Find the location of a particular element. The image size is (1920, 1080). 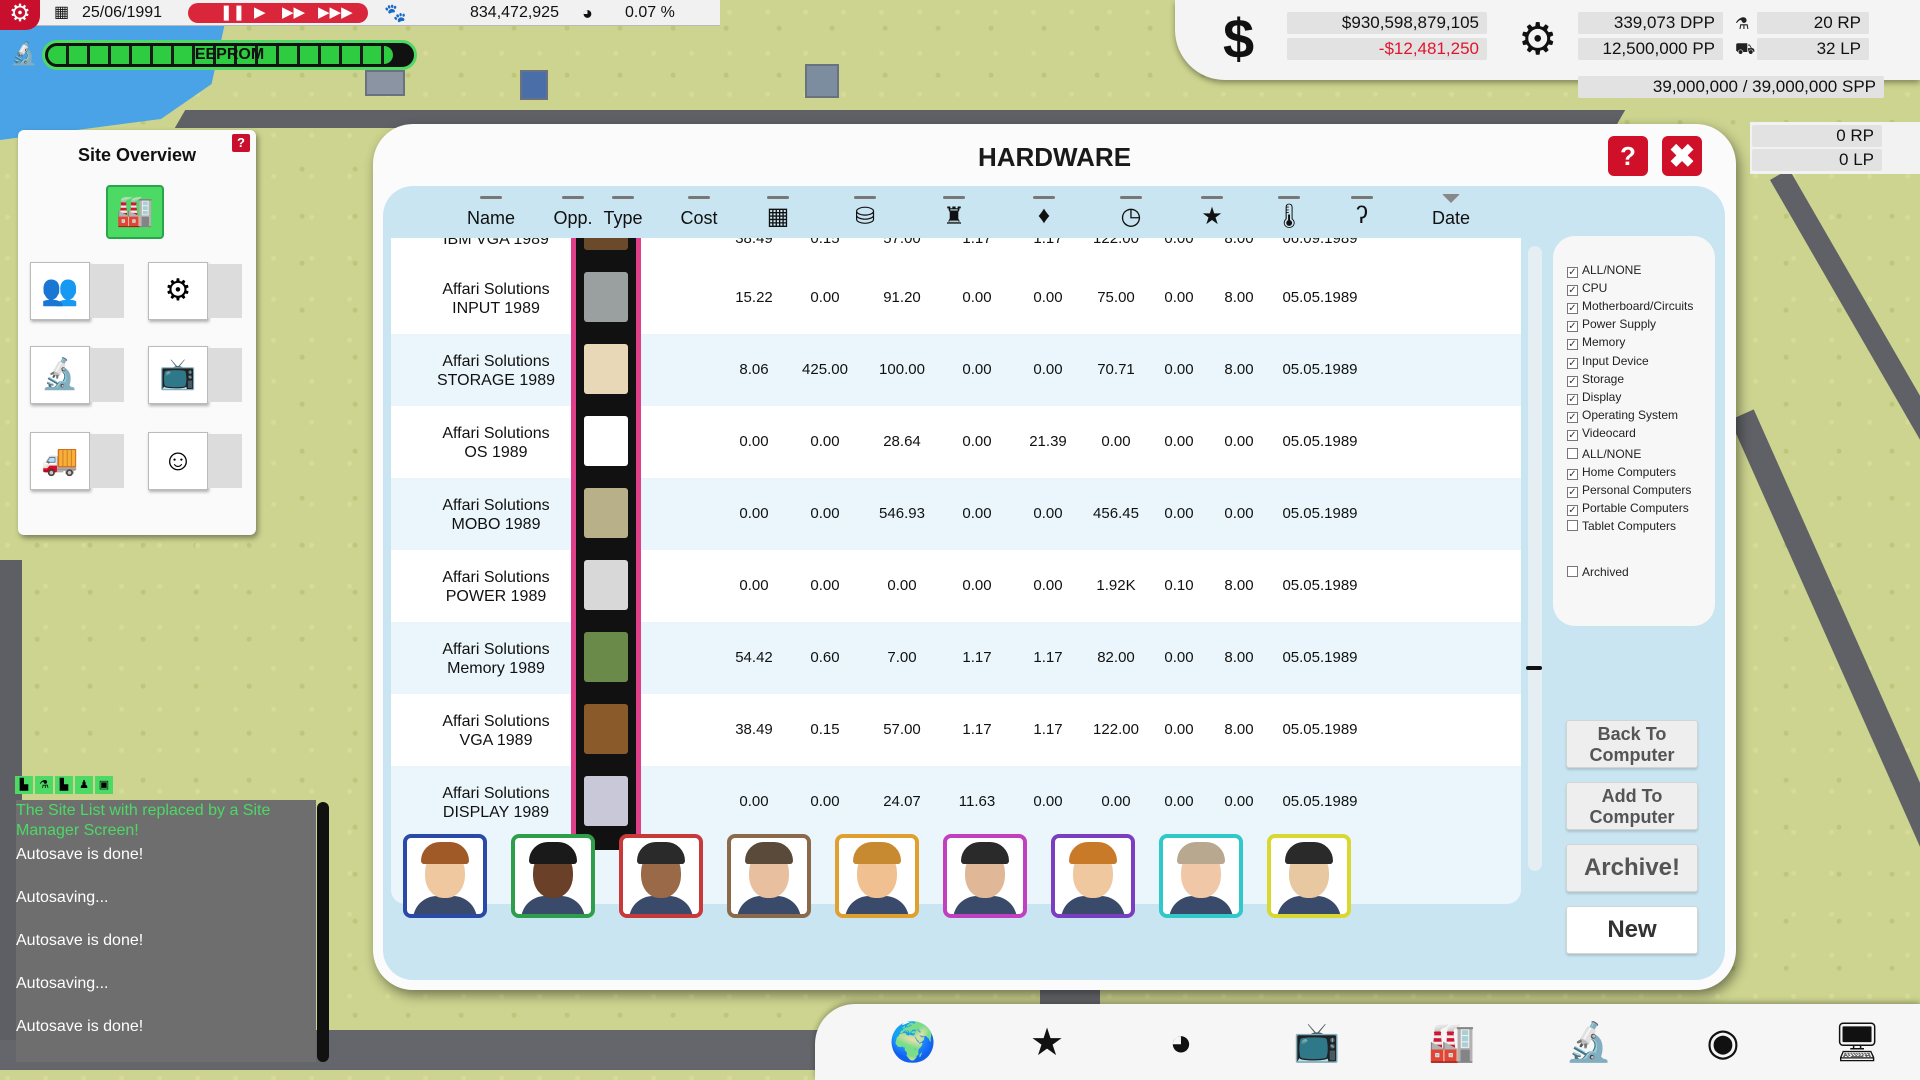

filter-checkbox: ✓ Portable Computers is located at coordinates (1628, 508).